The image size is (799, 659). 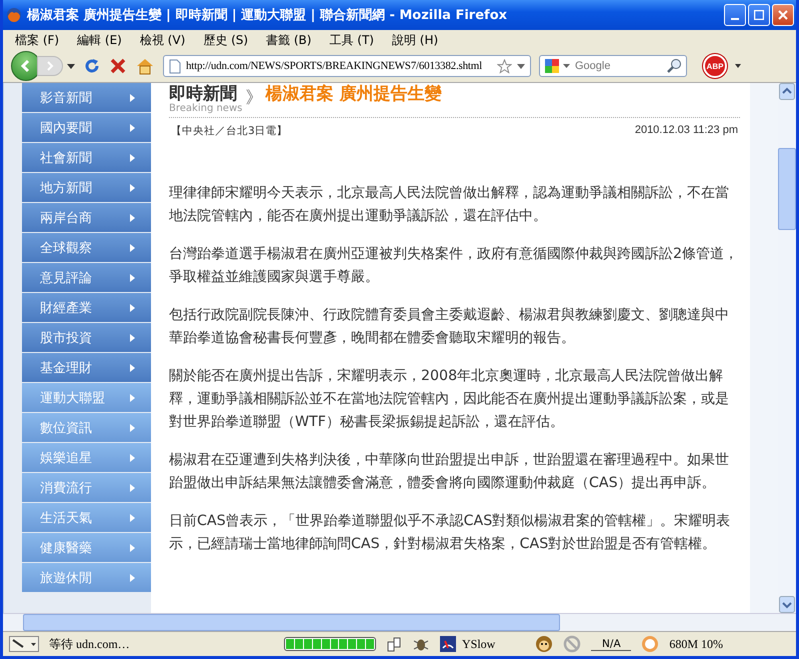 I want to click on scroll-up-icon, so click(x=787, y=91).